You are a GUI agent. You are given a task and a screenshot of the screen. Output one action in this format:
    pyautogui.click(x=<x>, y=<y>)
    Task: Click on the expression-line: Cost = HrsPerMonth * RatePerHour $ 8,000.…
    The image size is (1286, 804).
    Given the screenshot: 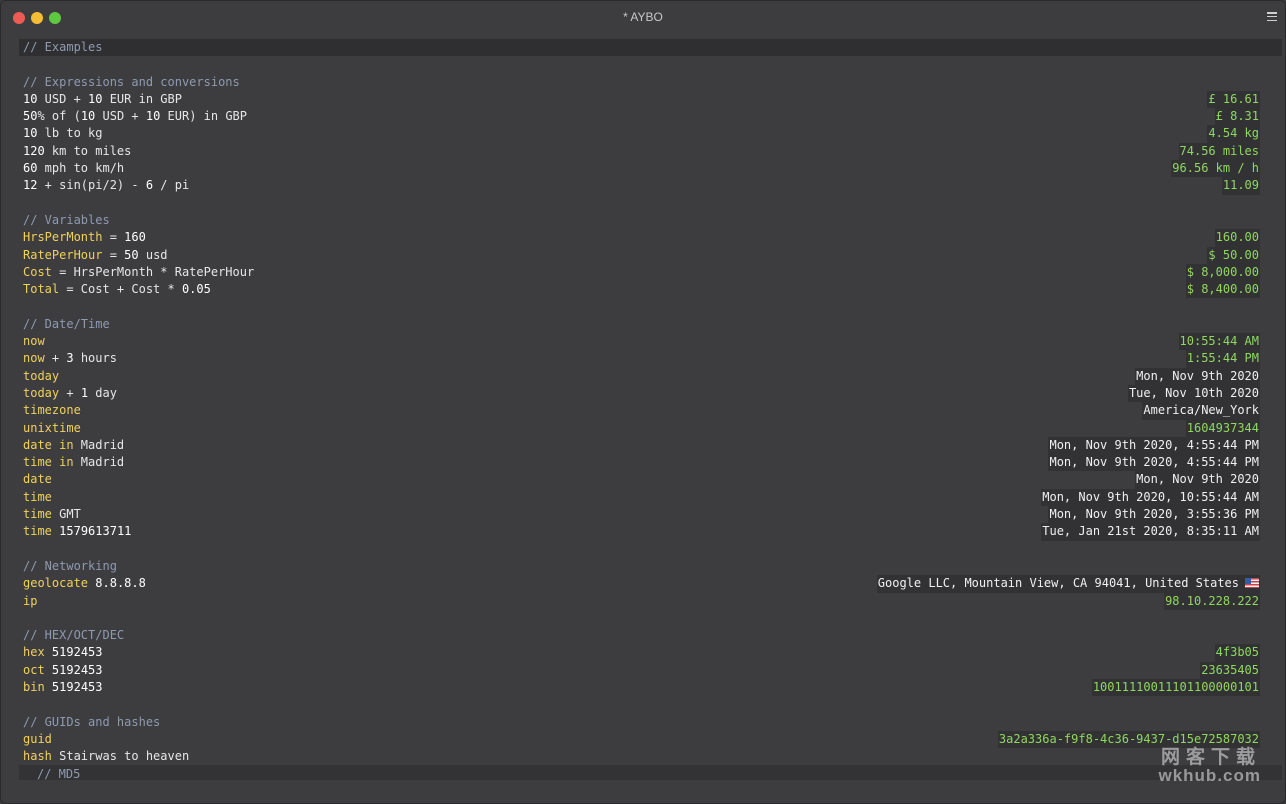 What is the action you would take?
    pyautogui.click(x=650, y=272)
    